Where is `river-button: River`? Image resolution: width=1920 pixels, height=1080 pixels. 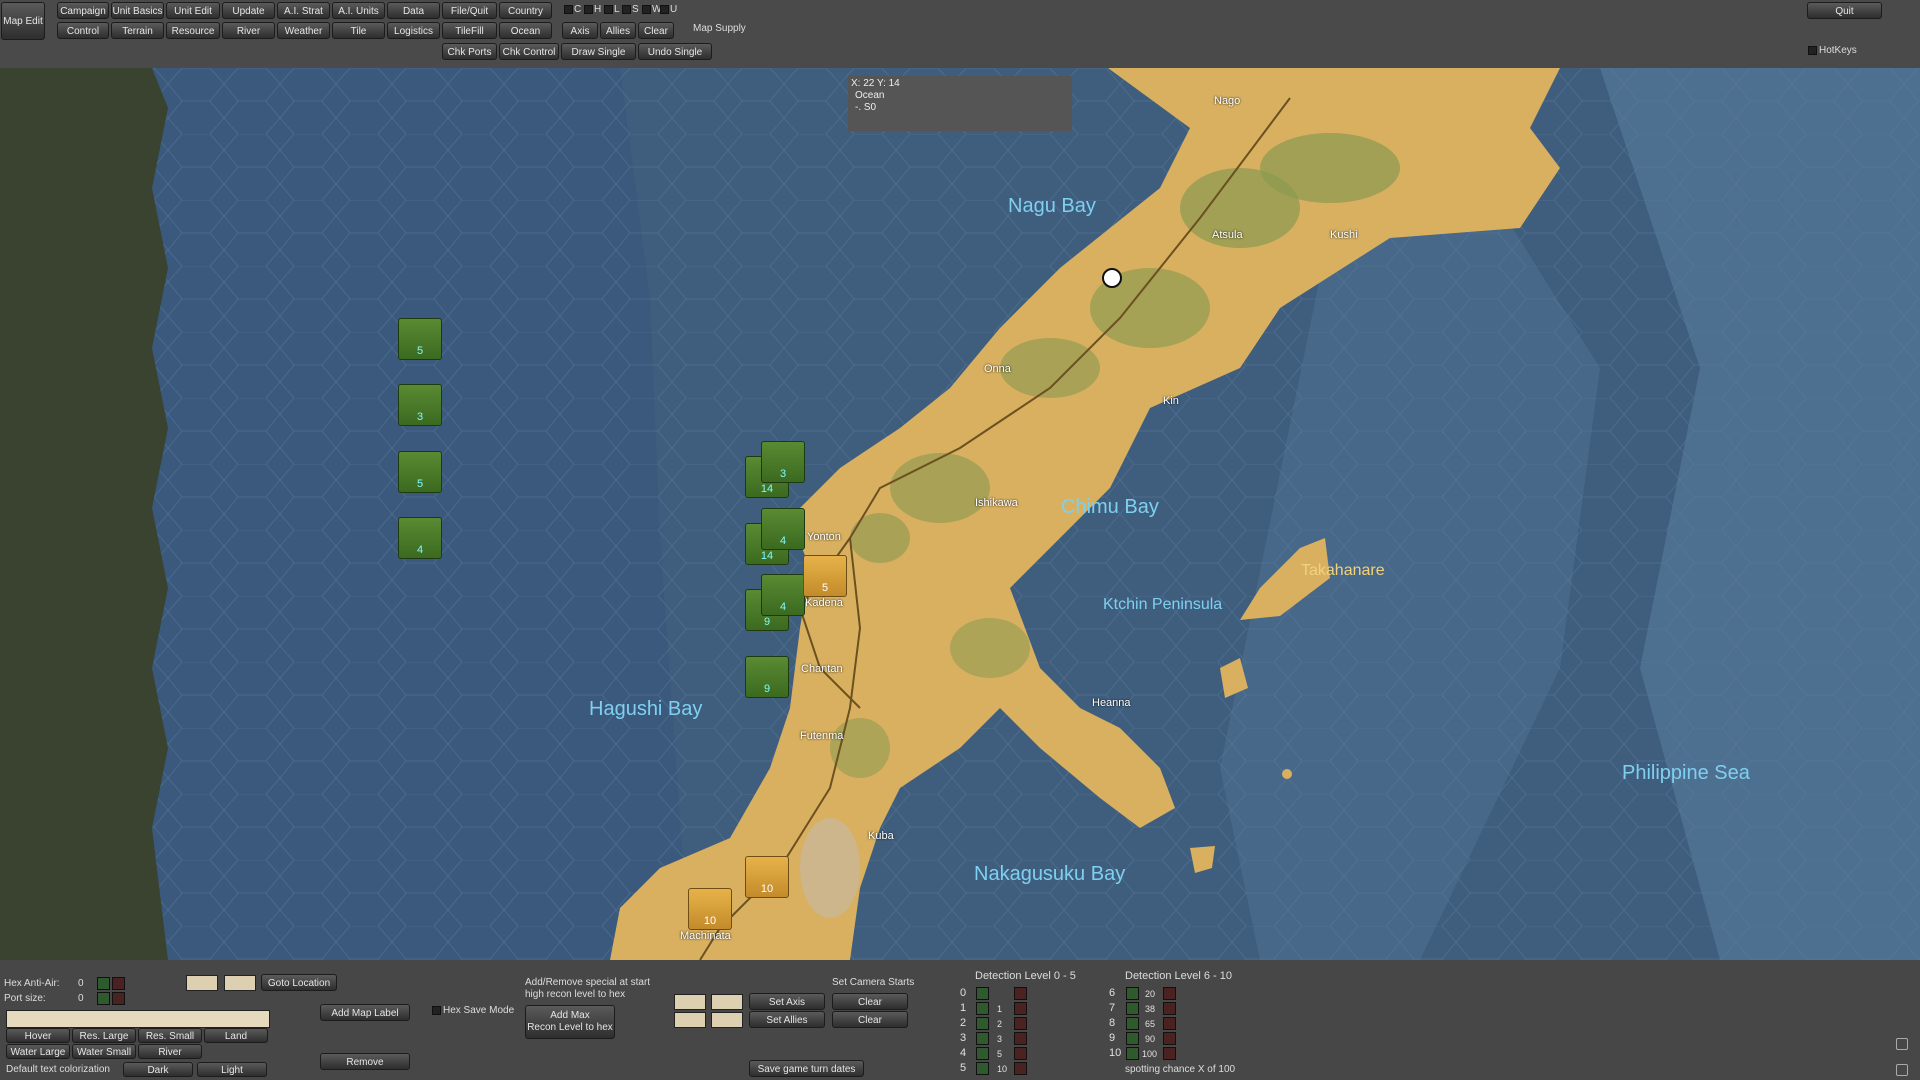 river-button: River is located at coordinates (248, 30).